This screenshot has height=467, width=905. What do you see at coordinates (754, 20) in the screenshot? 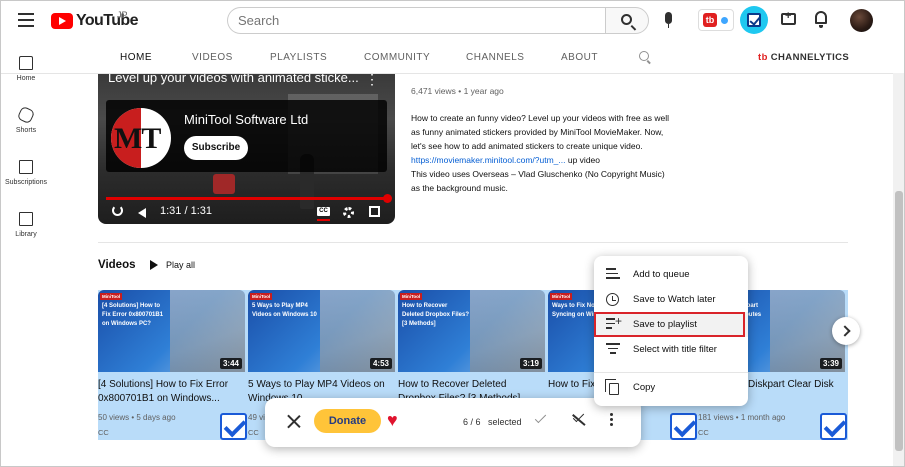
I see `multiselect-extension-button` at bounding box center [754, 20].